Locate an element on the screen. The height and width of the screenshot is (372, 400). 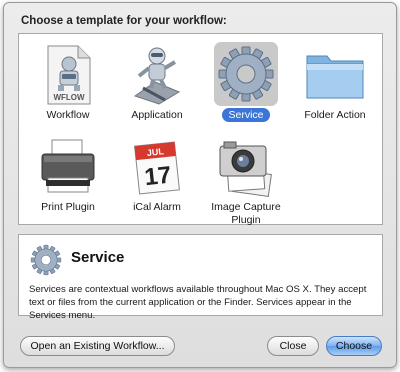
folder-icon is located at coordinates (335, 74).